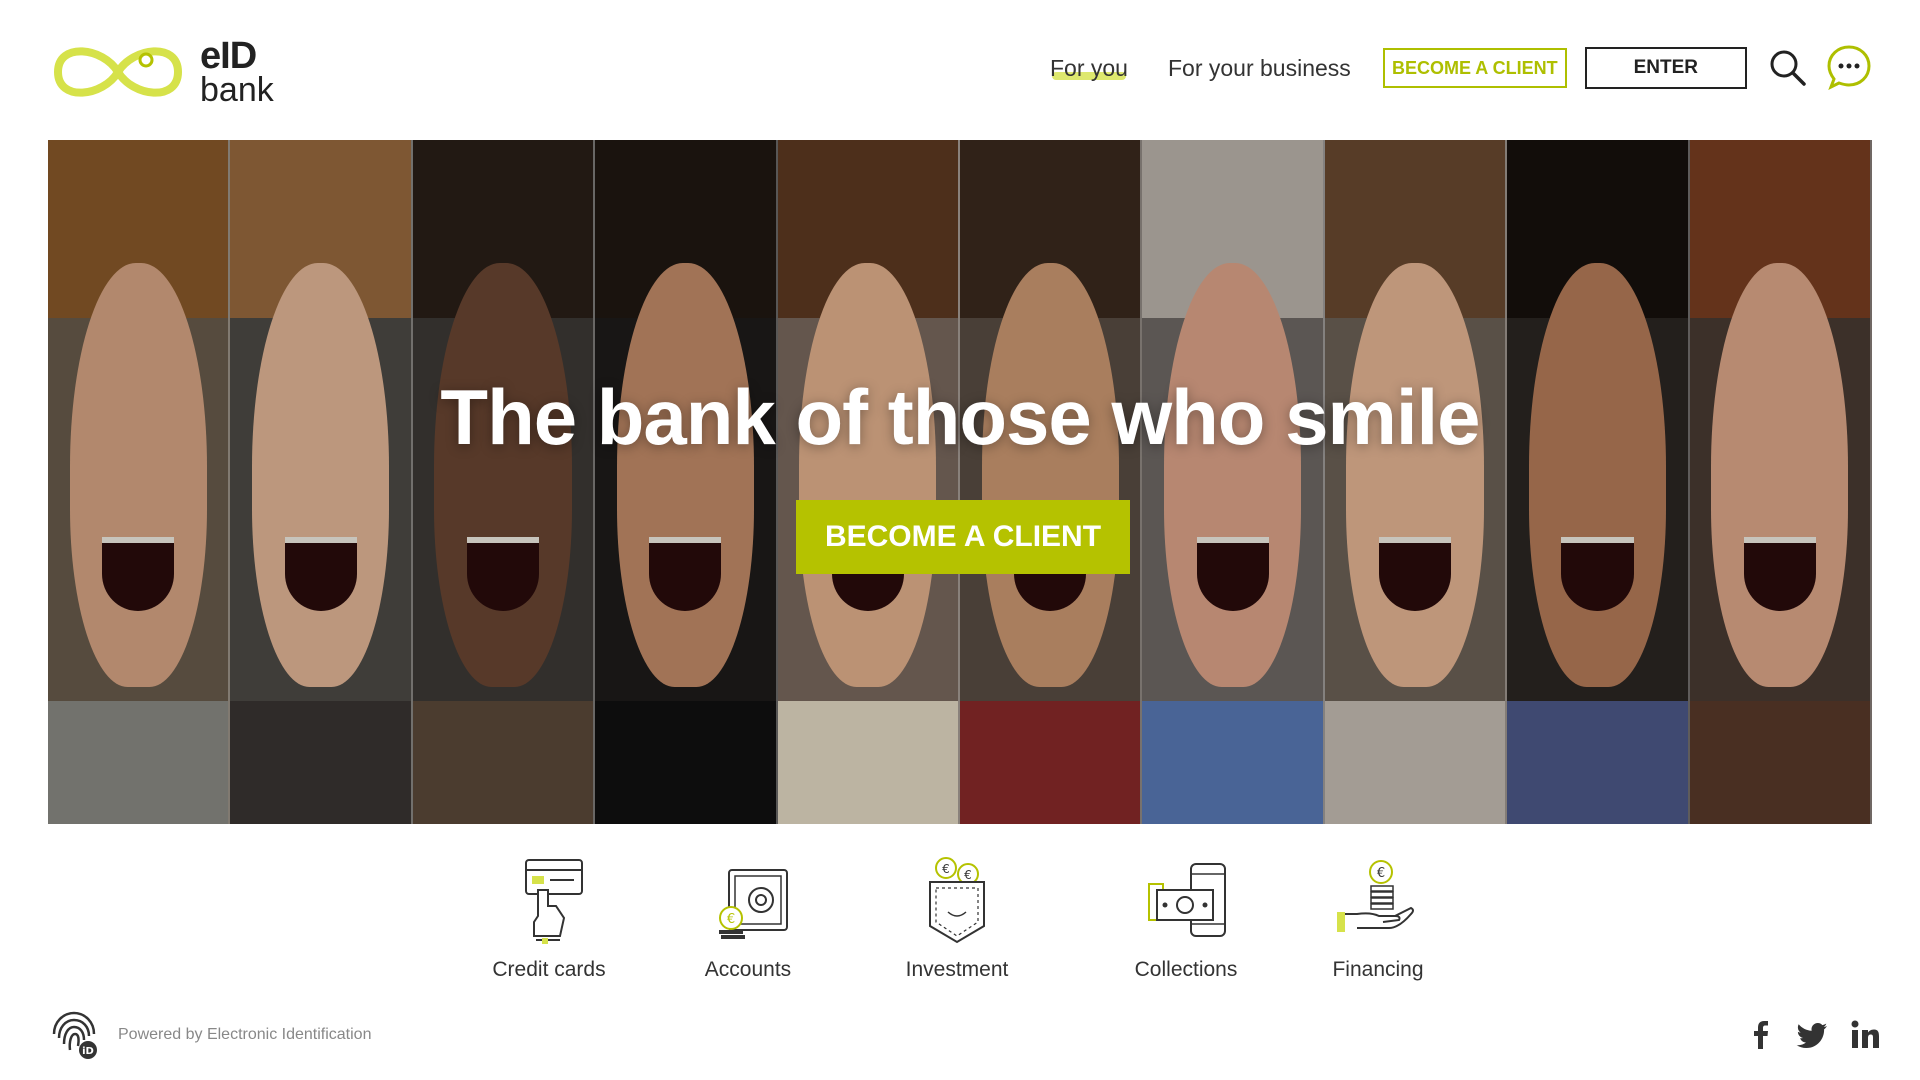  Describe the element at coordinates (228, 56) in the screenshot. I see `logo-line1: eID` at that location.